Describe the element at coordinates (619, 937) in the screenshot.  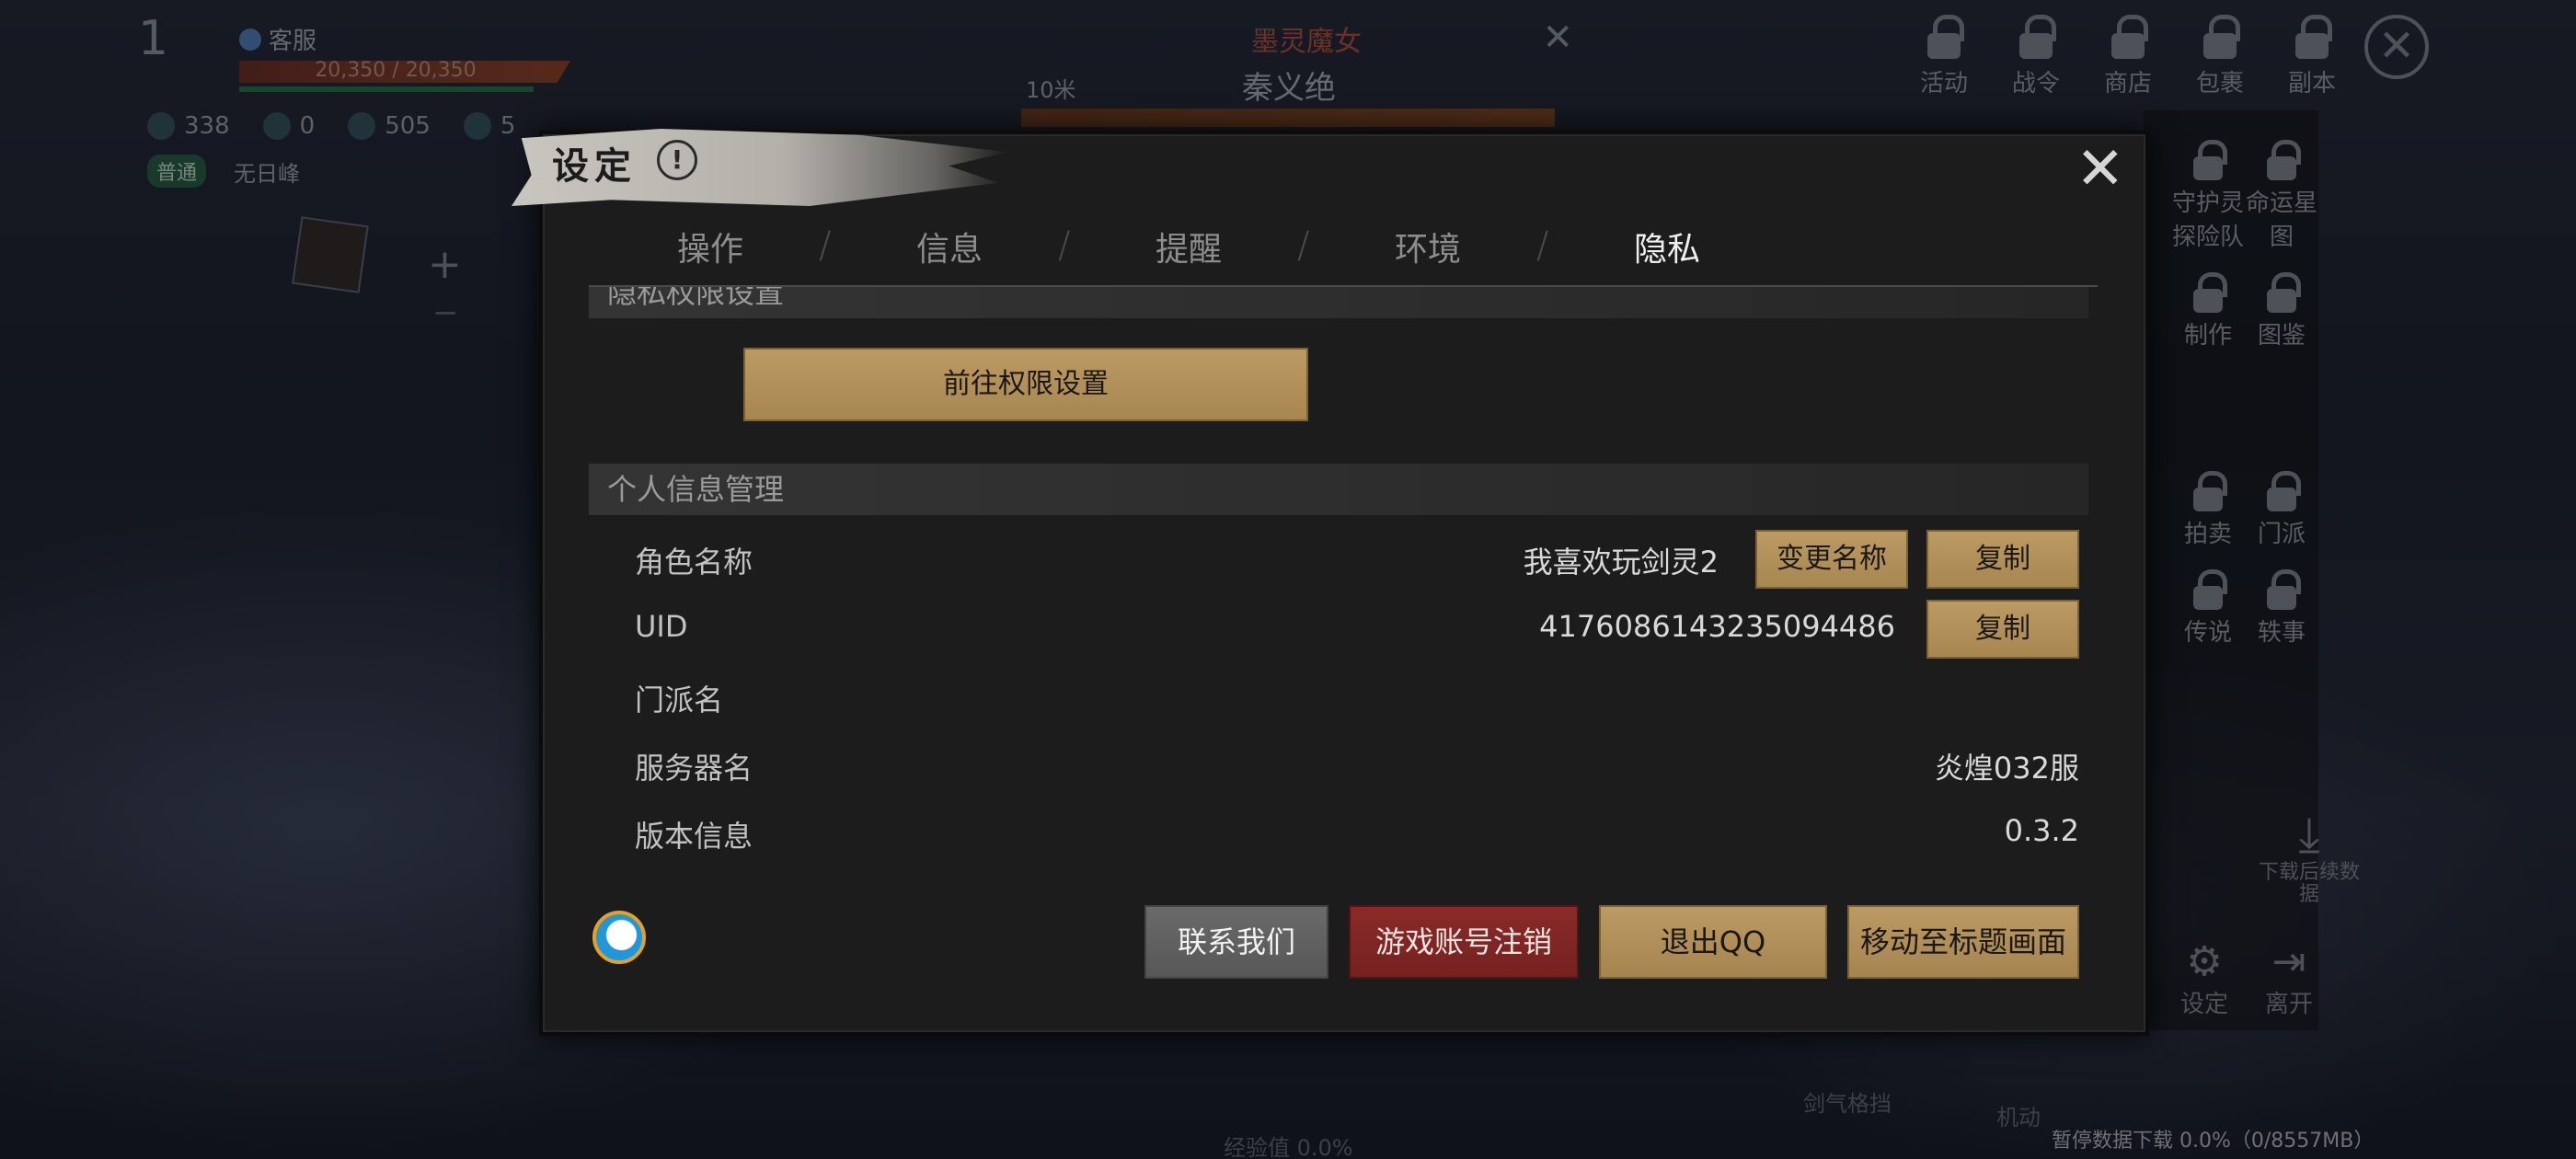
I see `qq-logo-icon` at that location.